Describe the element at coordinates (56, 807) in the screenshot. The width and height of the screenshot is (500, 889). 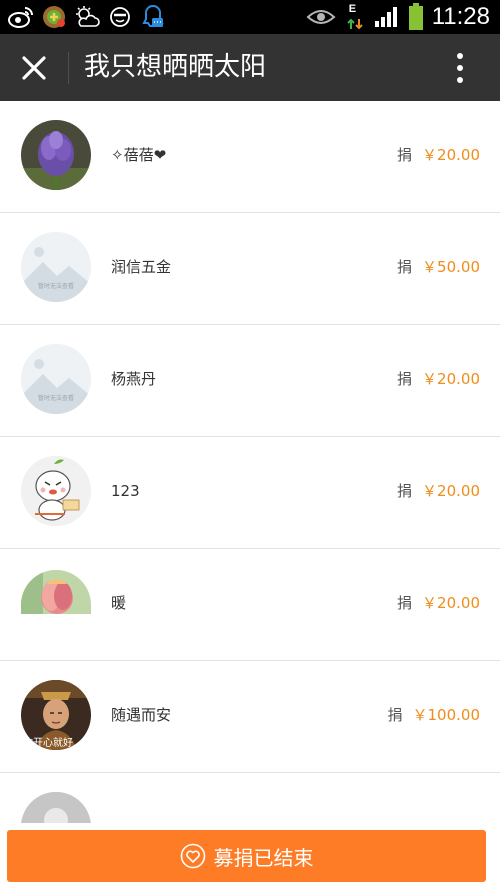
I see `avatar-default` at that location.